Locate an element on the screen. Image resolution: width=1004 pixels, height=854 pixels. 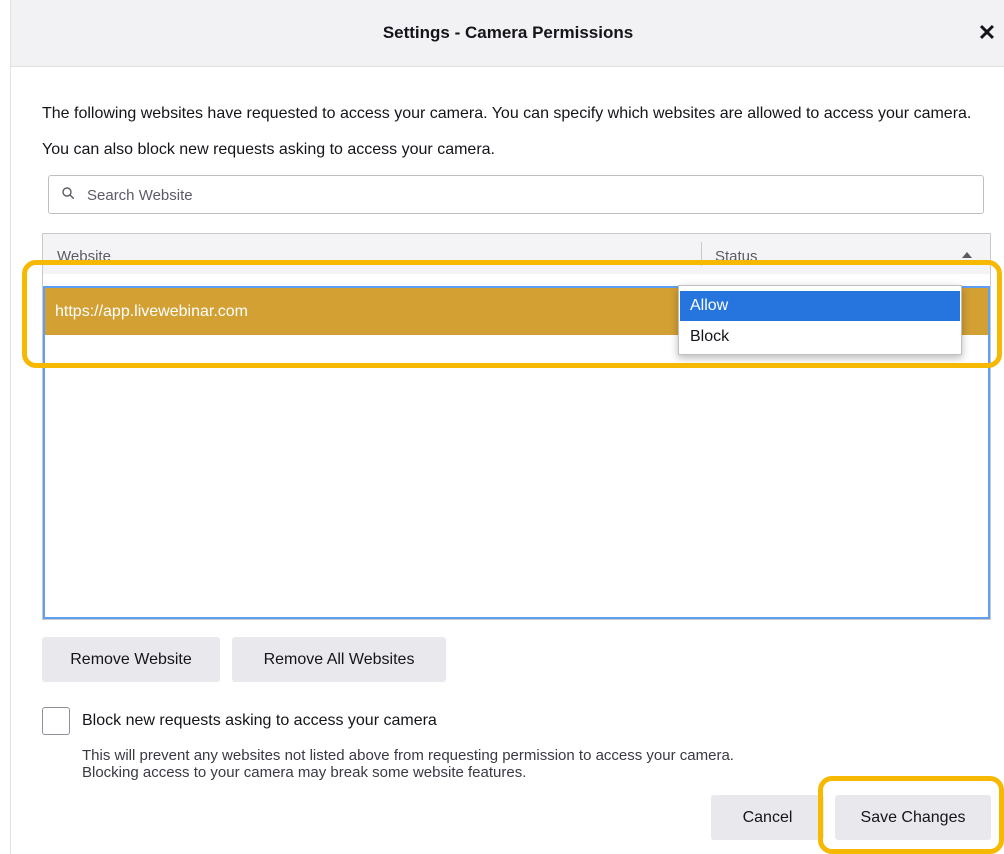
search-box is located at coordinates (516, 195).